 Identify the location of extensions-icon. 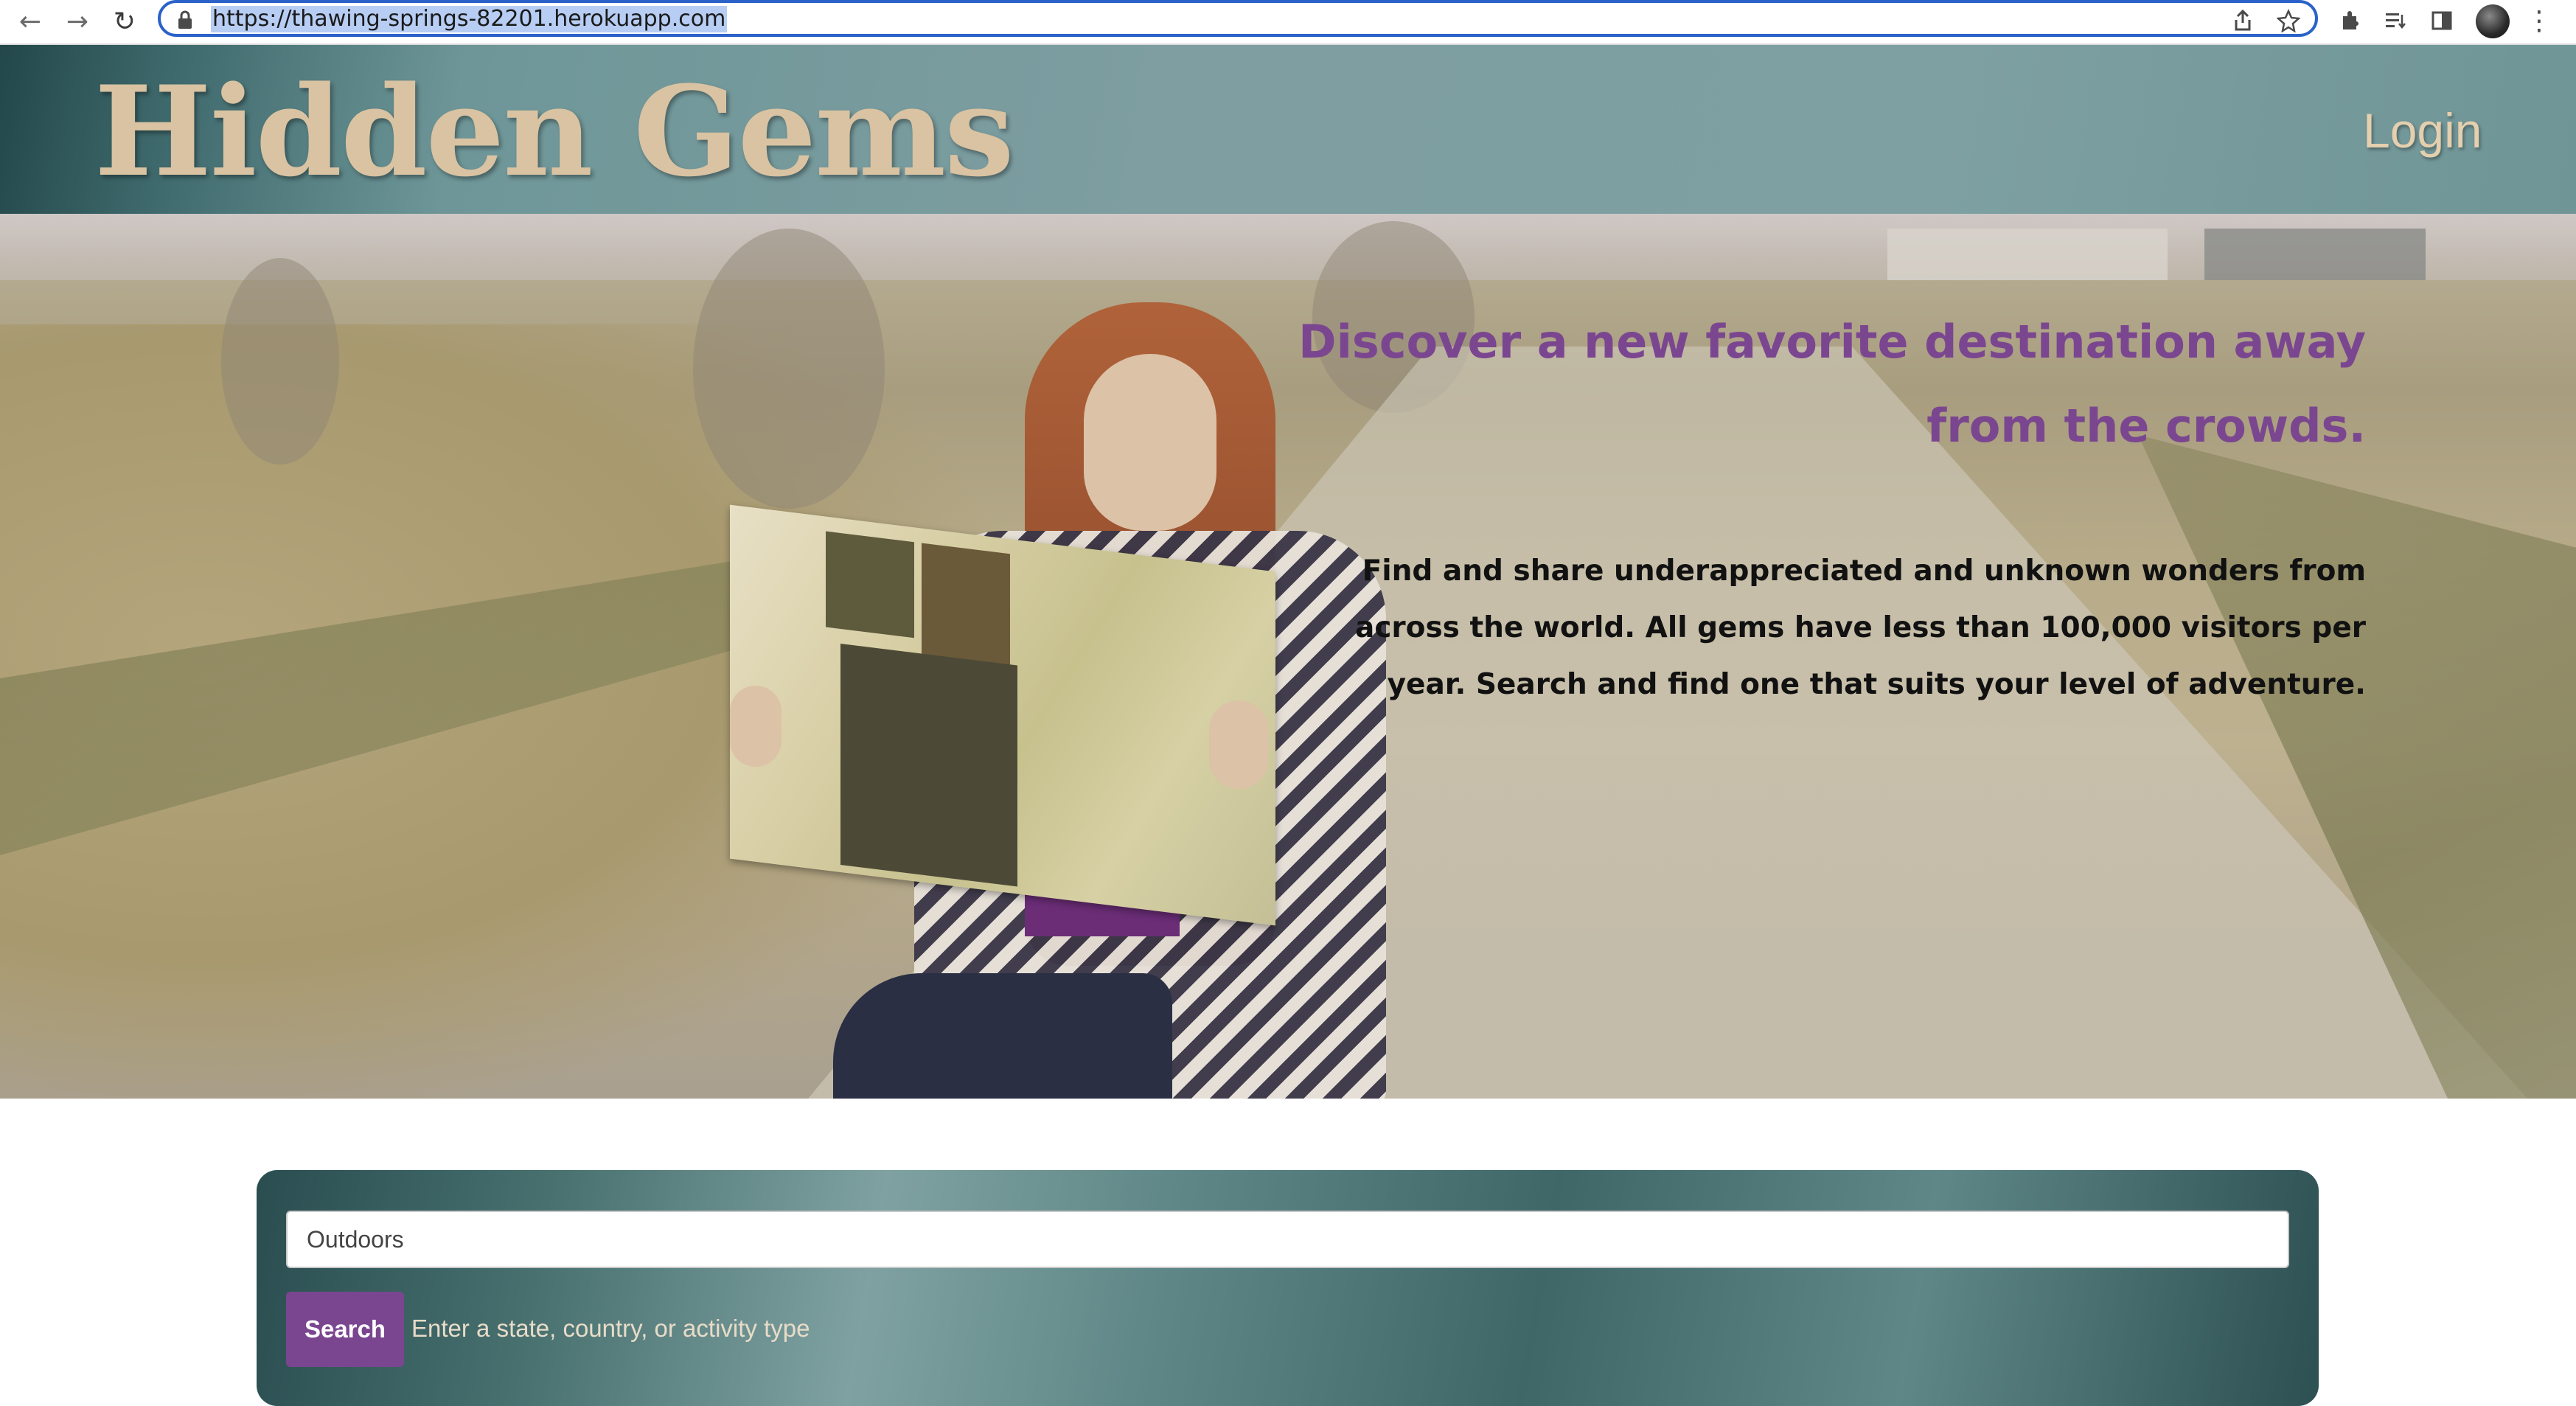
(2350, 20).